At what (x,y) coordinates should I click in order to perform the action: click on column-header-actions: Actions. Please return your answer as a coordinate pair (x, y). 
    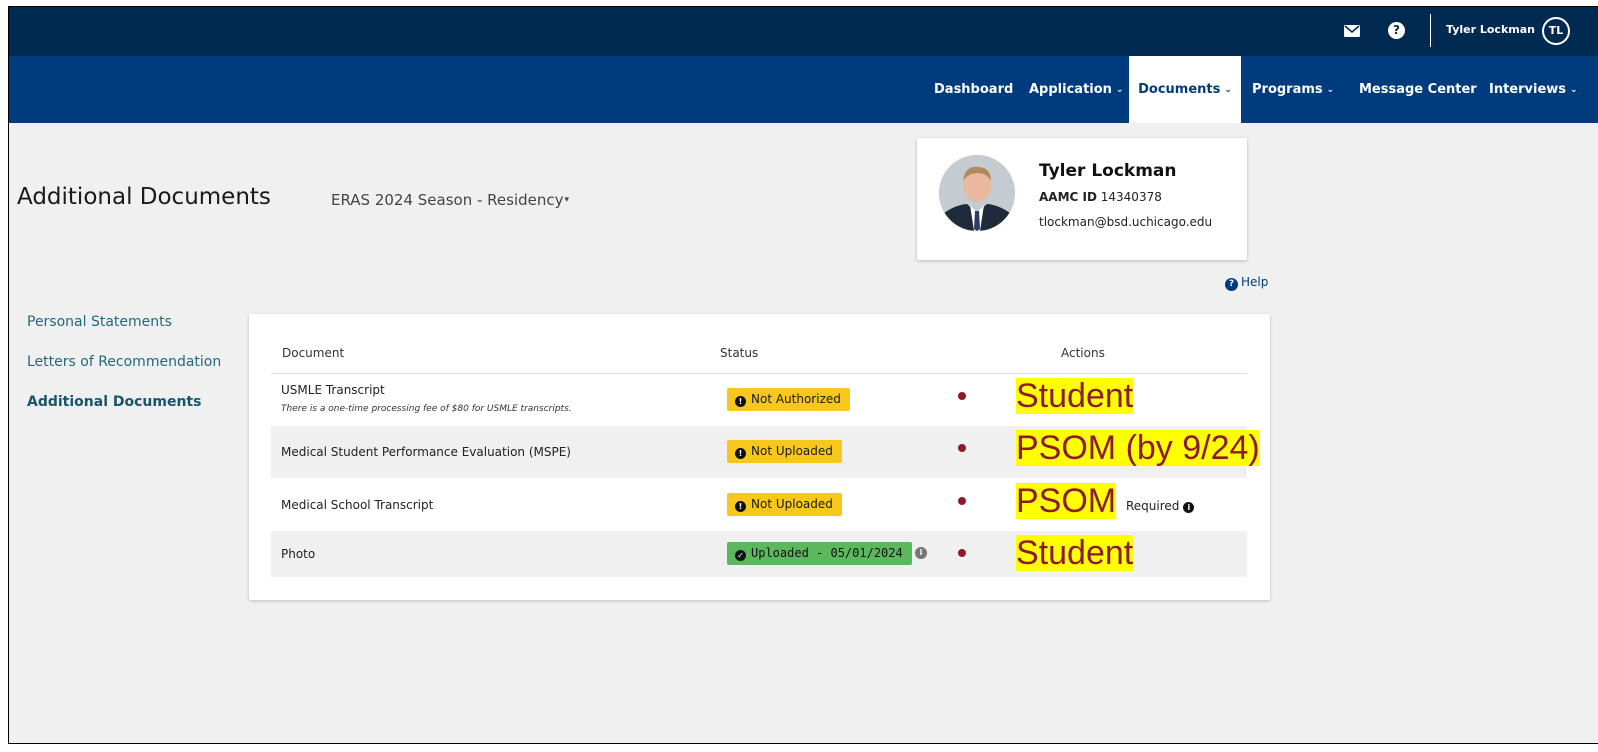
    Looking at the image, I should click on (1083, 353).